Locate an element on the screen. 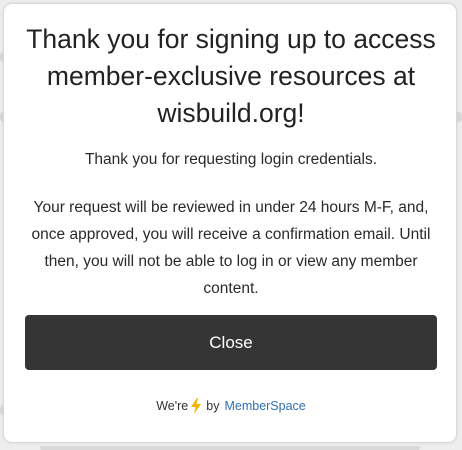 The image size is (462, 450). background-text is located at coordinates (230, 448).